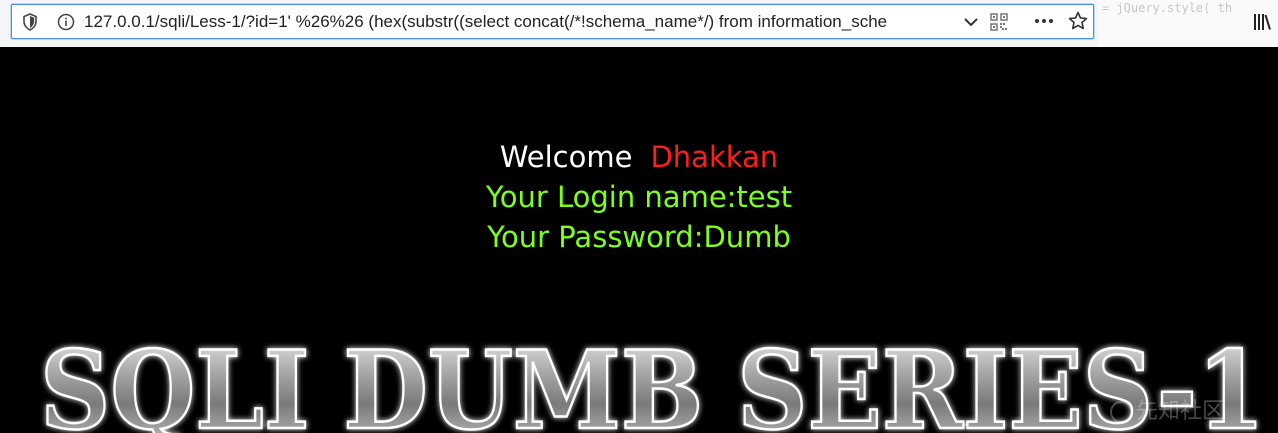  Describe the element at coordinates (1262, 22) in the screenshot. I see `library-icon` at that location.